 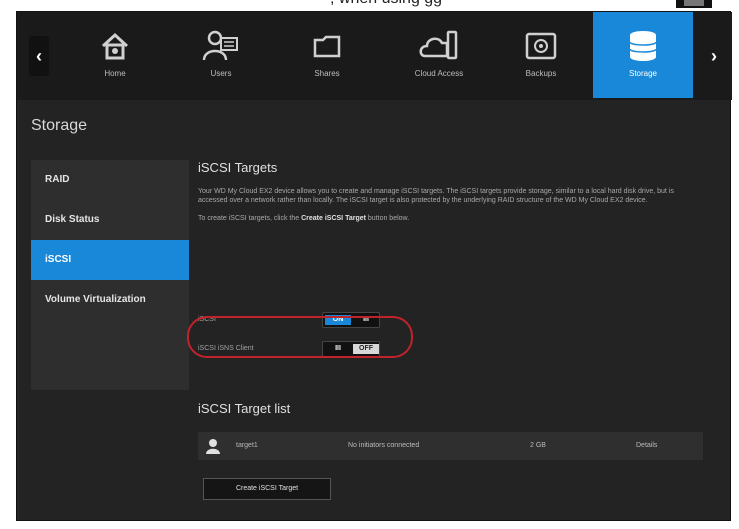 What do you see at coordinates (110, 220) in the screenshot?
I see `sidebar-item-disk-status: Disk Status` at bounding box center [110, 220].